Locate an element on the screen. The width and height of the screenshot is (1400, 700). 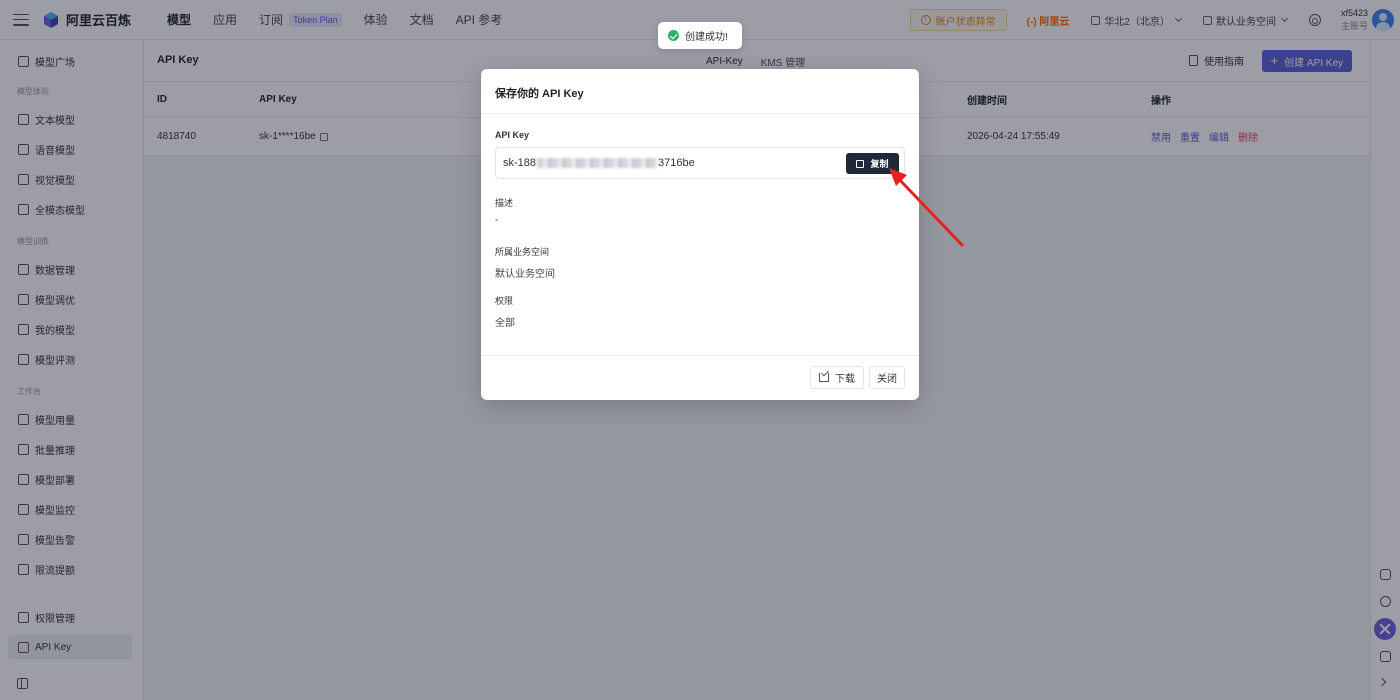
api-key-label: API Key is located at coordinates (512, 135).